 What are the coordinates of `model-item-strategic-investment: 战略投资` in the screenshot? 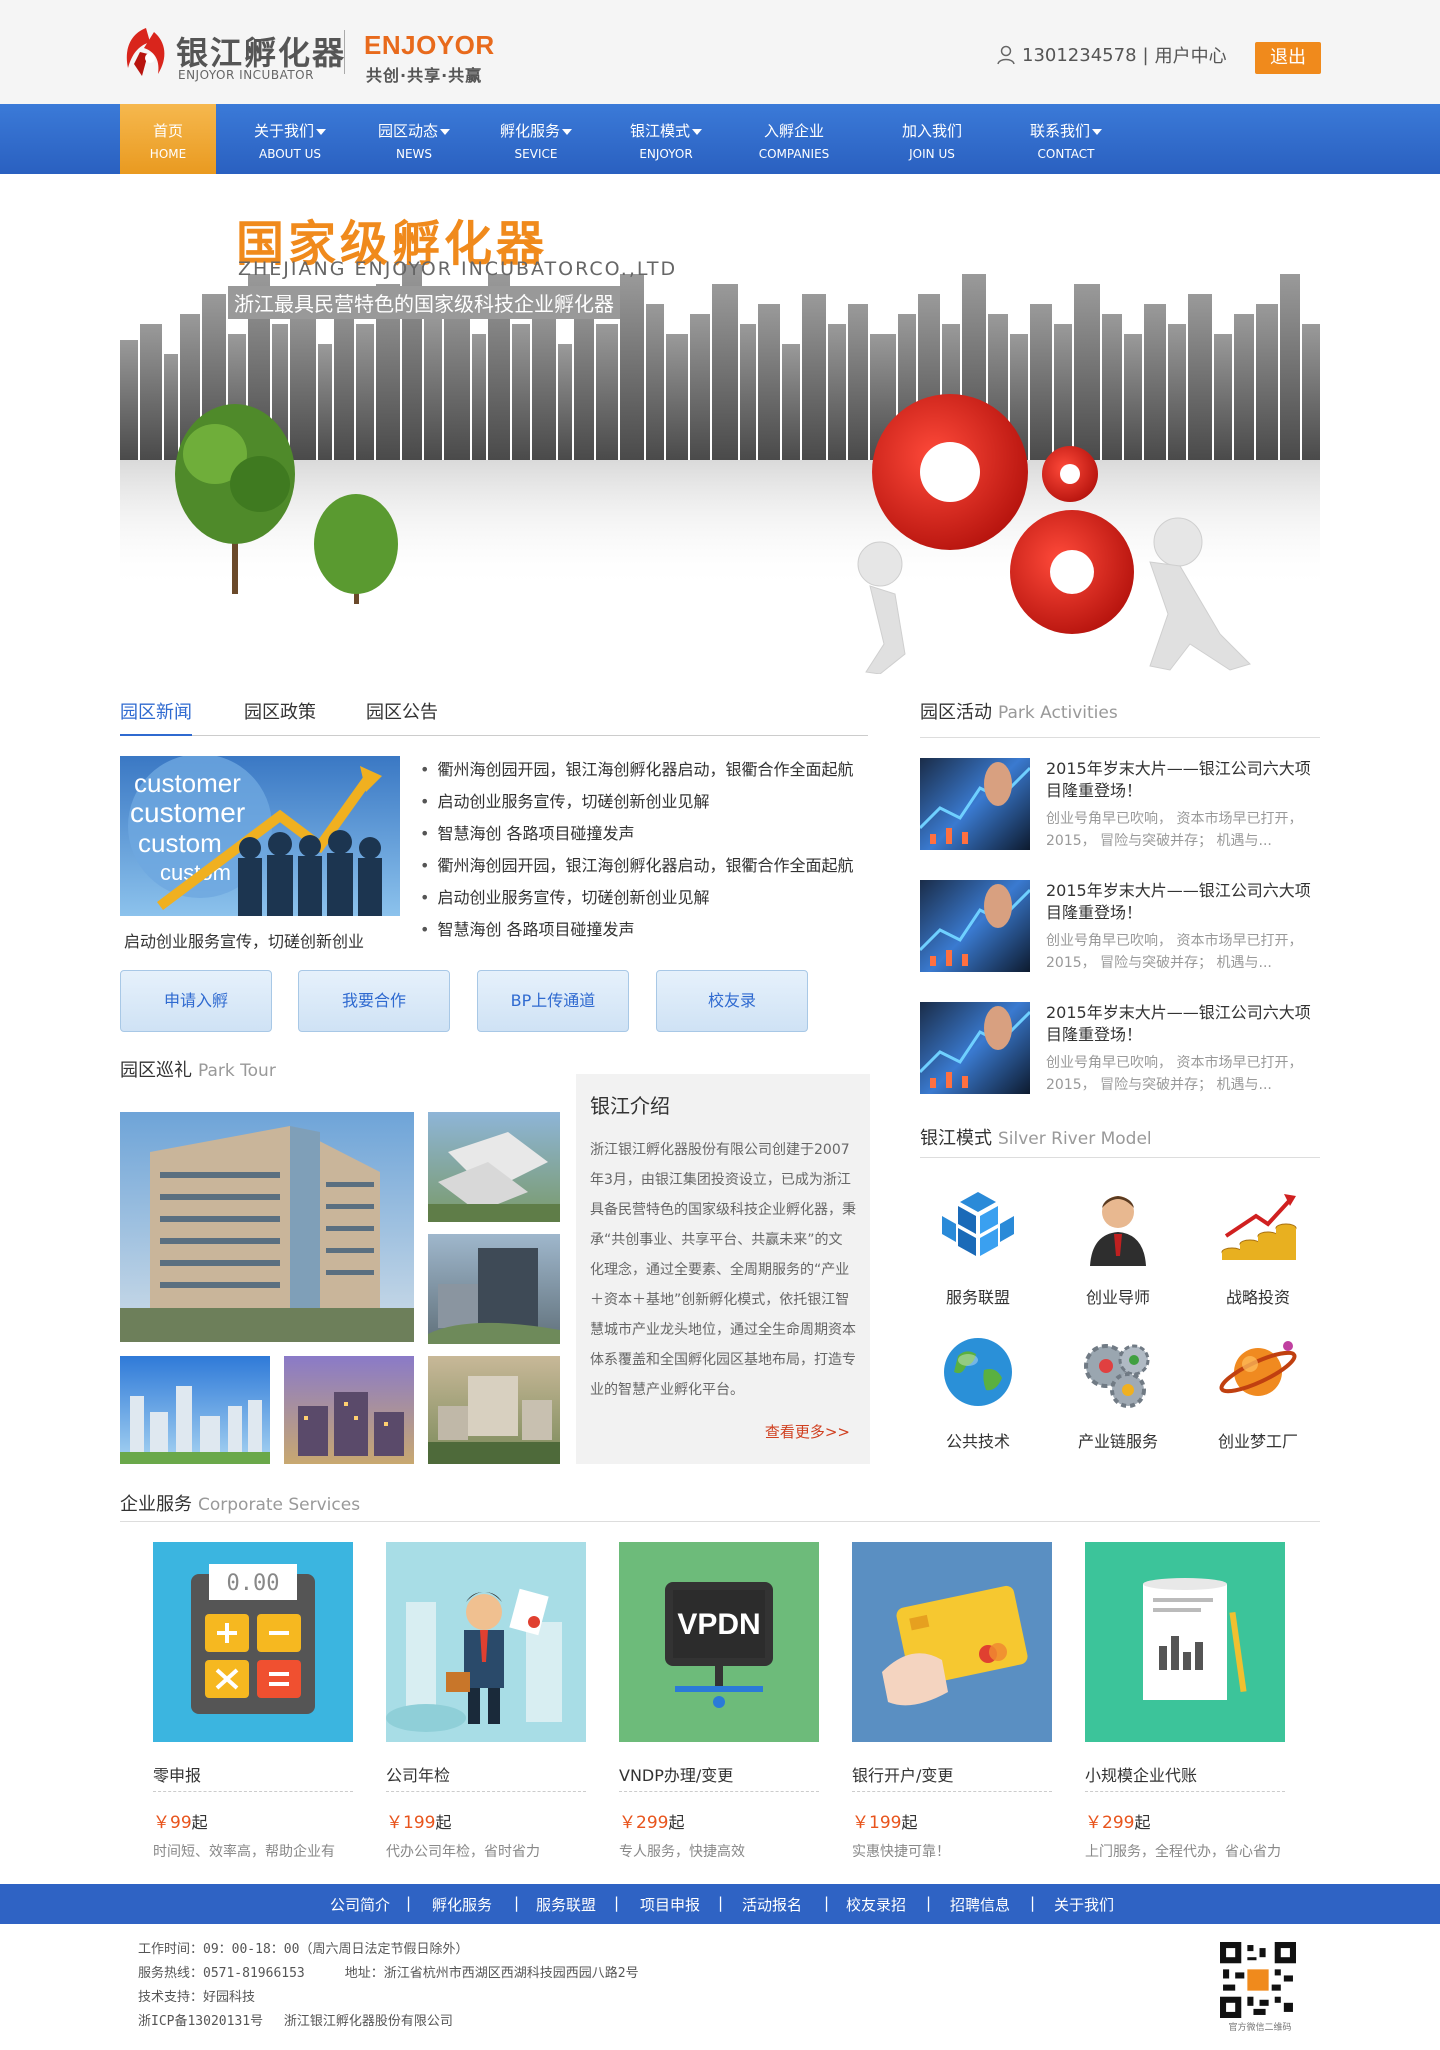 It's located at (1258, 1246).